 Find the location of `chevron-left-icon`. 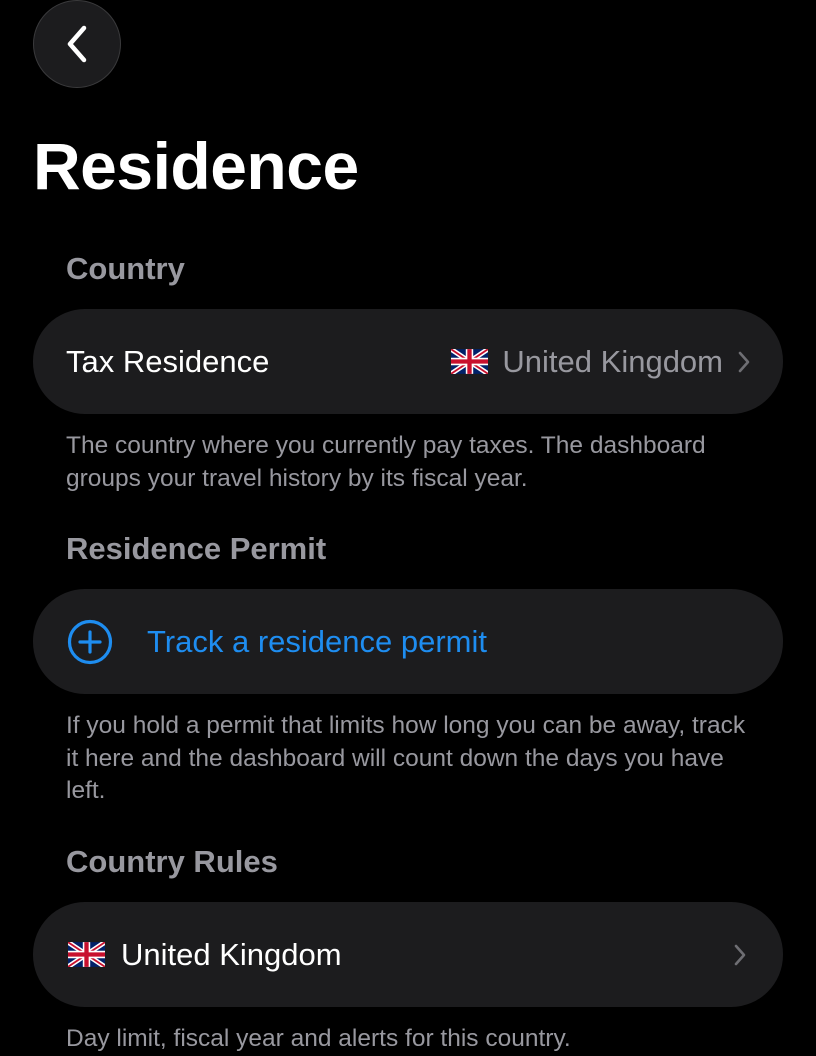

chevron-left-icon is located at coordinates (77, 44).